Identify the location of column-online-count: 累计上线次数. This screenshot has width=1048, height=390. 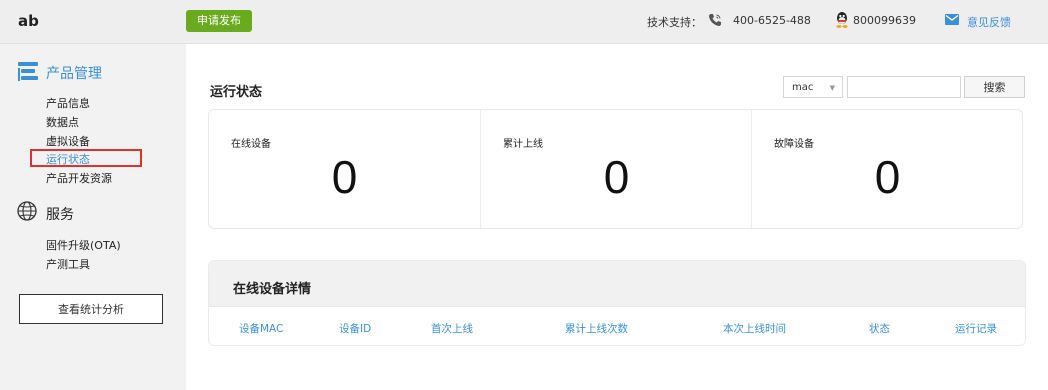
(596, 328).